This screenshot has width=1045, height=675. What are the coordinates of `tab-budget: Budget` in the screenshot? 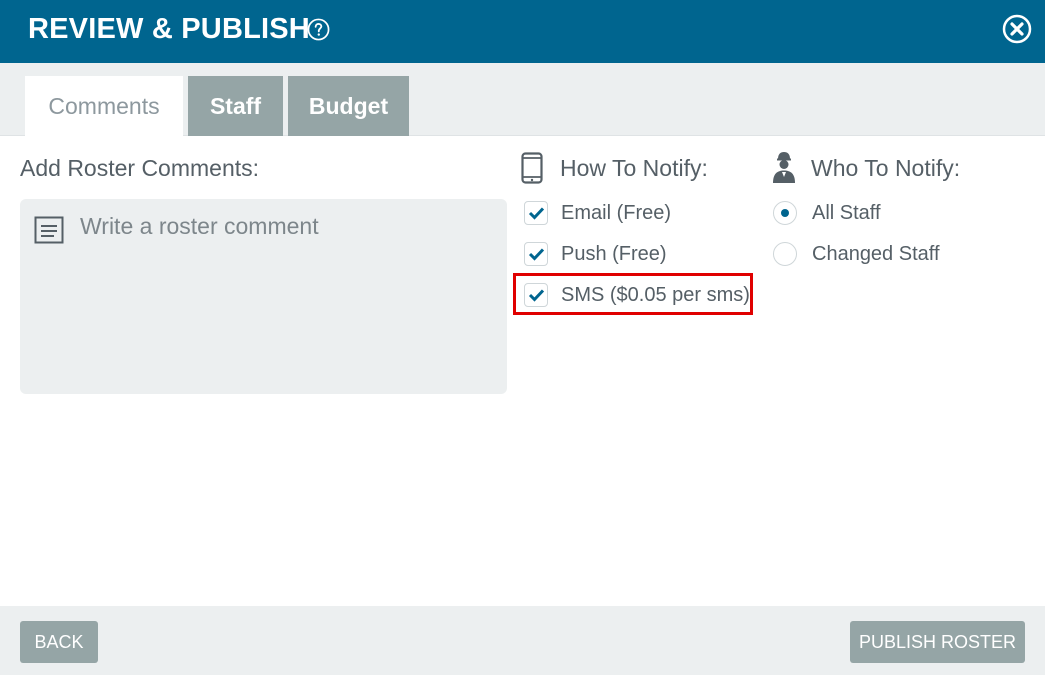 It's located at (348, 106).